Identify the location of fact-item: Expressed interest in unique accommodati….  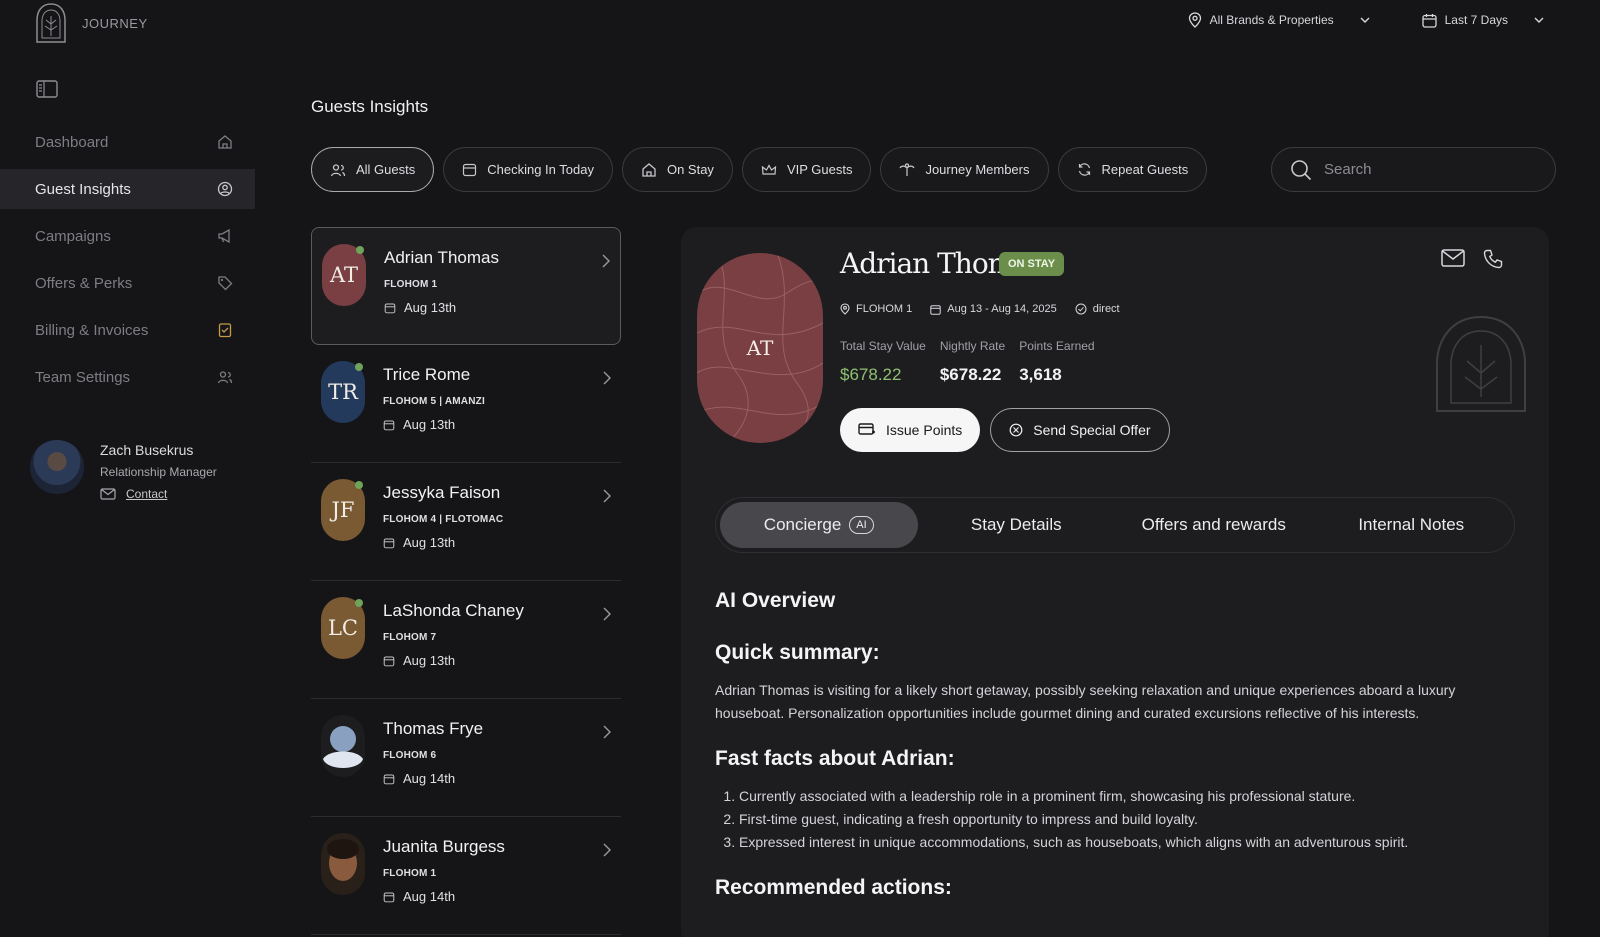
(1117, 842).